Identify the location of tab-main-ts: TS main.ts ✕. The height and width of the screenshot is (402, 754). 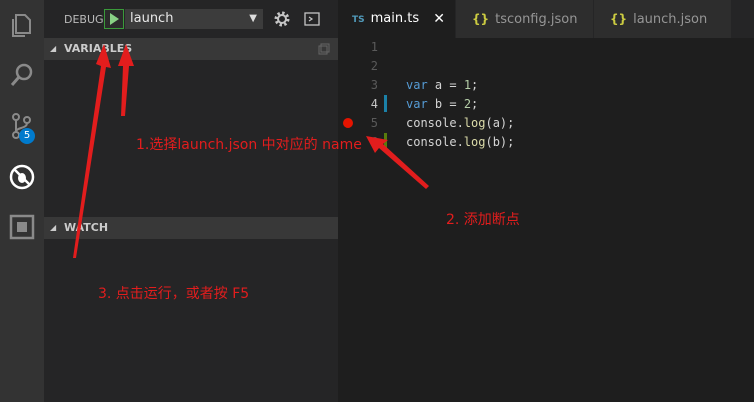
(397, 19).